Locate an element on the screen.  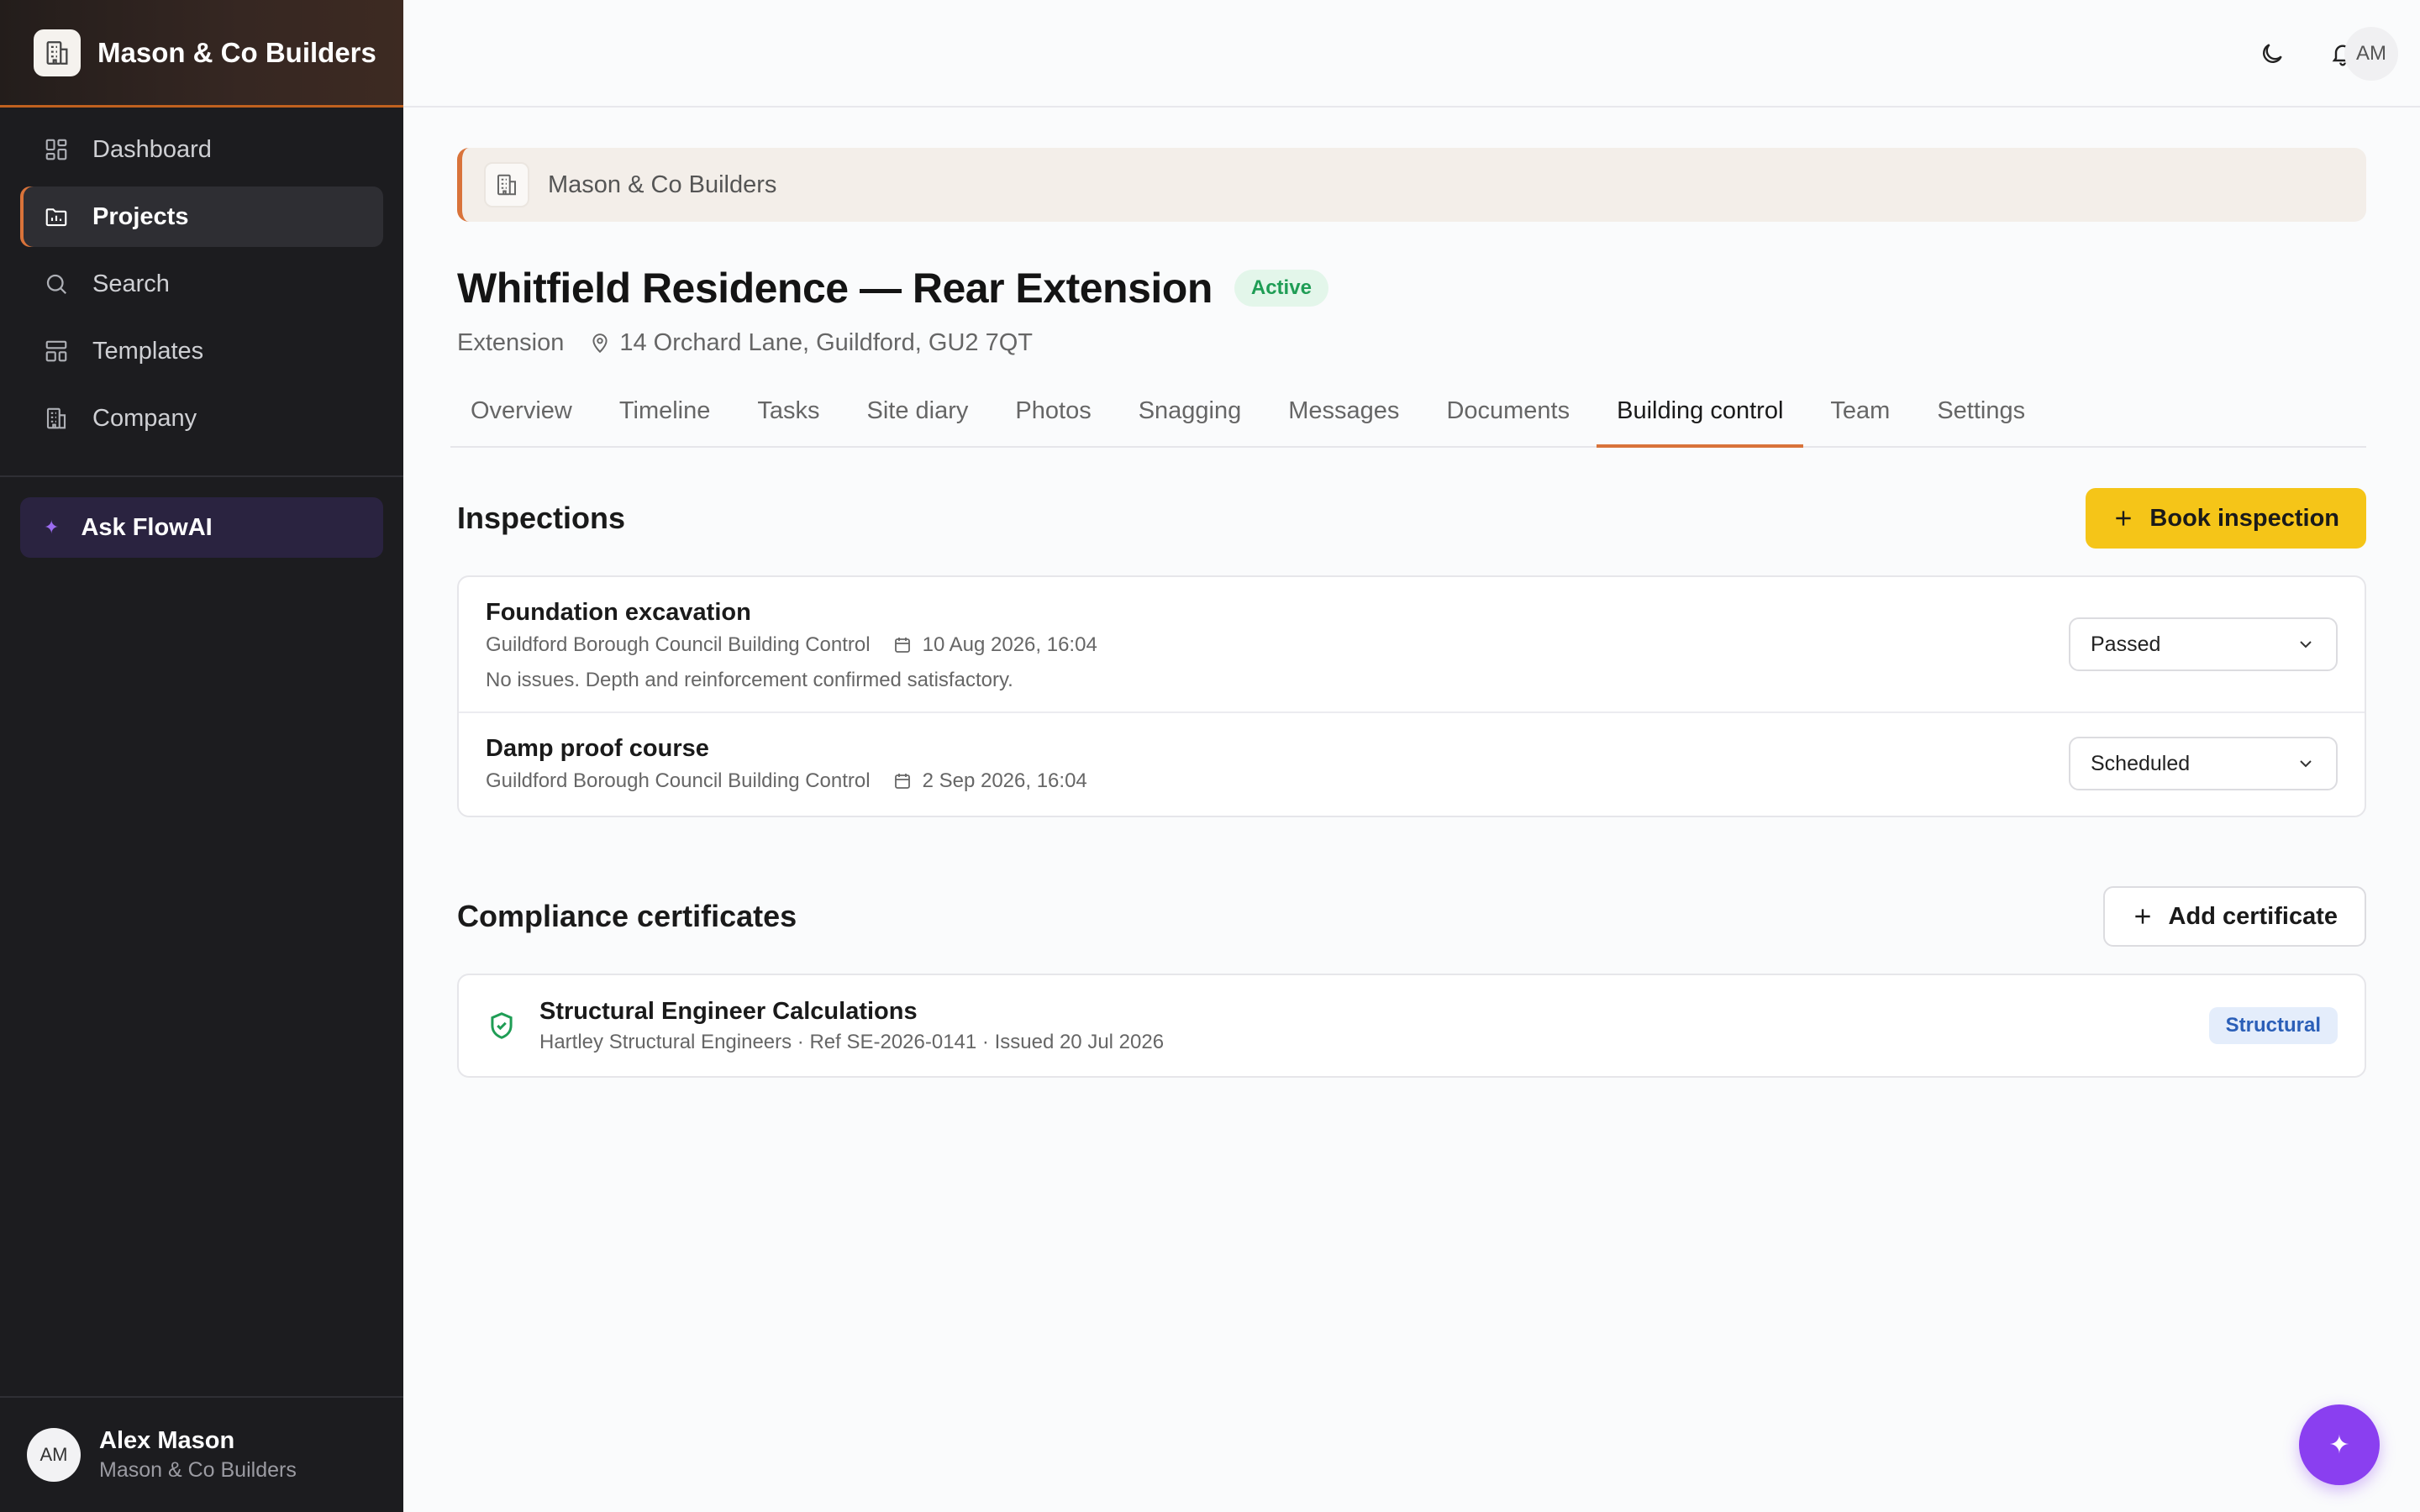
tab-messages: Messages is located at coordinates (1344, 418).